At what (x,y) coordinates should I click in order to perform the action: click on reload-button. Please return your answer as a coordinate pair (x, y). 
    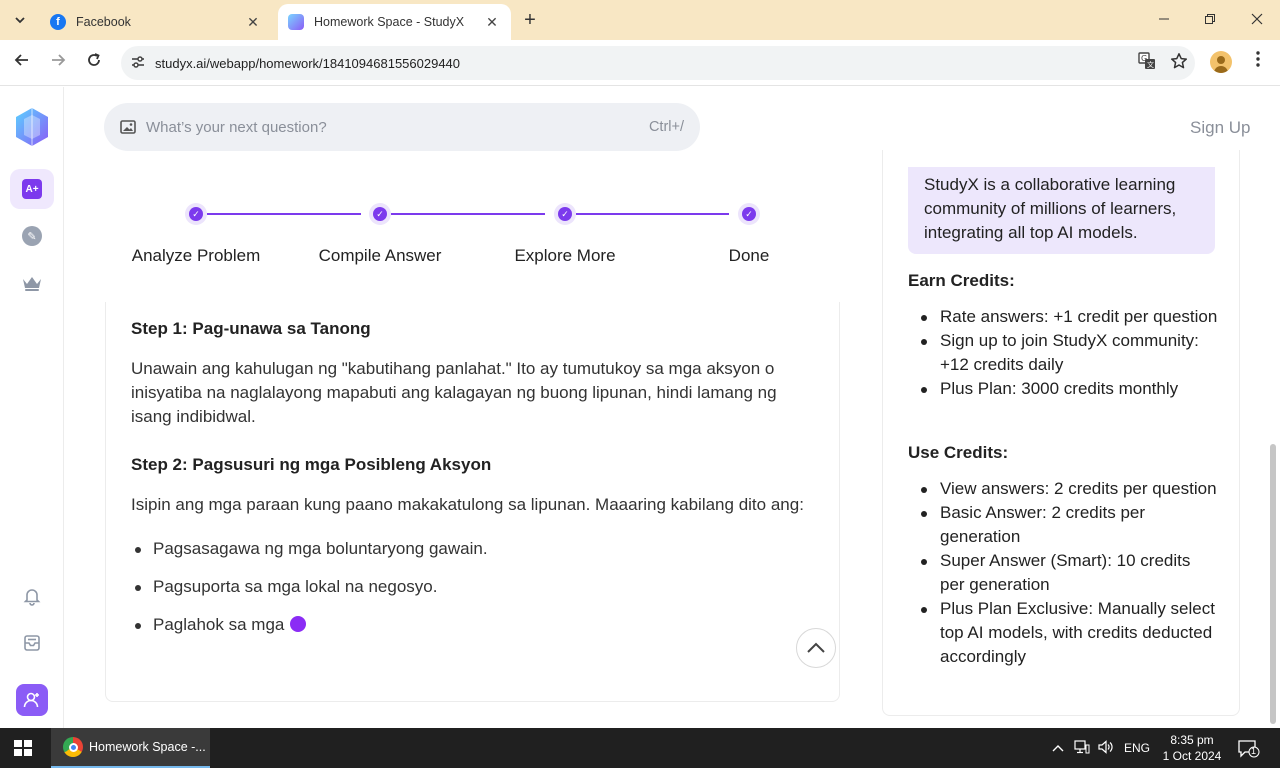
    Looking at the image, I should click on (94, 63).